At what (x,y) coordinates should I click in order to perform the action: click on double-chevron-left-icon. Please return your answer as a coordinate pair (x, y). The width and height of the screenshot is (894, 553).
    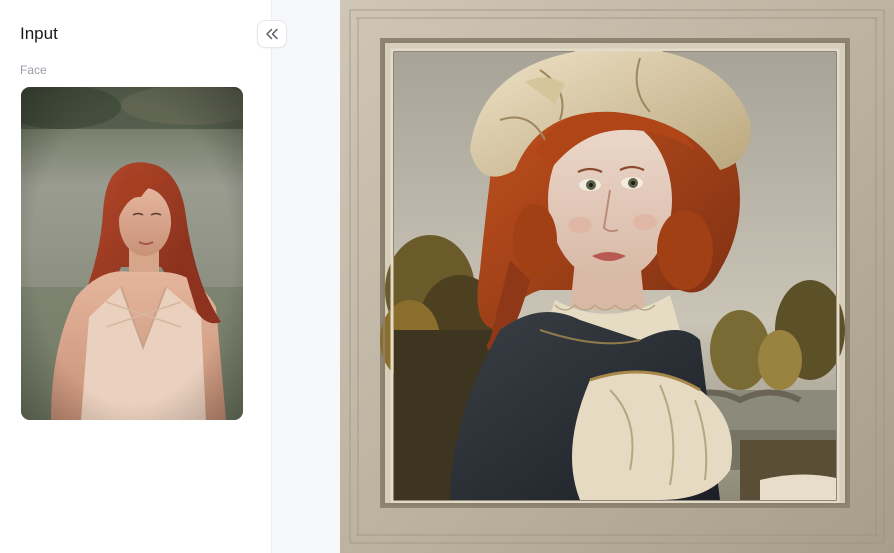
    Looking at the image, I should click on (272, 34).